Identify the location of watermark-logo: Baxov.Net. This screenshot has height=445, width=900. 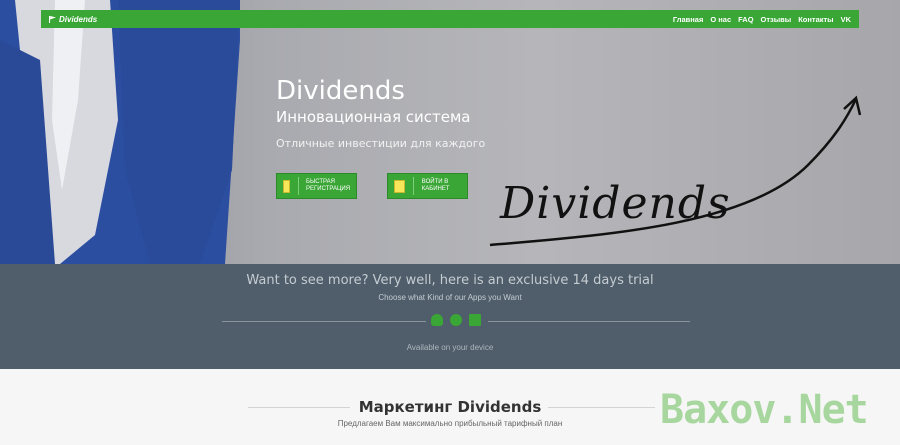
(764, 410).